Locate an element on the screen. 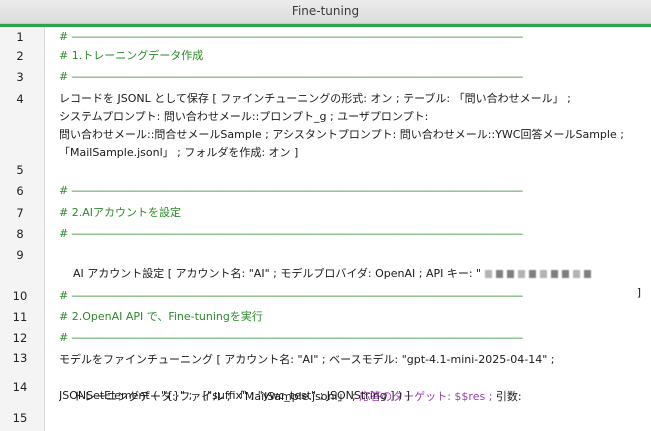 The height and width of the screenshot is (431, 651). script-line-save-jsonl-cont: システムプロンプト: 問い合わせメール::プロンプト_g ; ユーザプロンプト: is located at coordinates (353, 116).